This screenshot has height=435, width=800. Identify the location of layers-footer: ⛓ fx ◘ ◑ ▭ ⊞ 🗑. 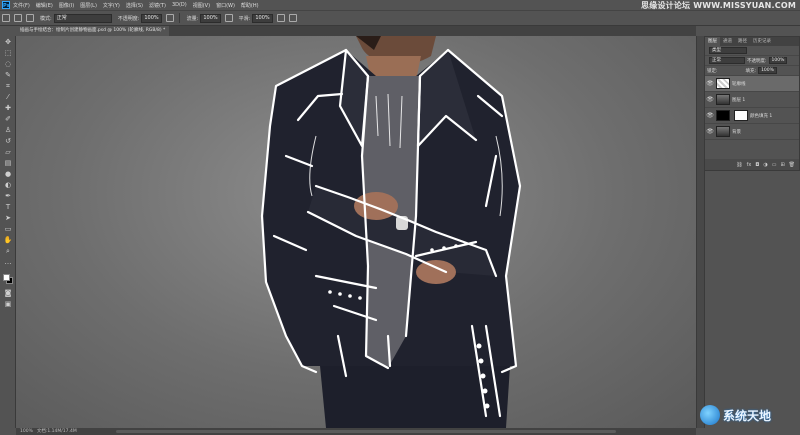
(752, 164).